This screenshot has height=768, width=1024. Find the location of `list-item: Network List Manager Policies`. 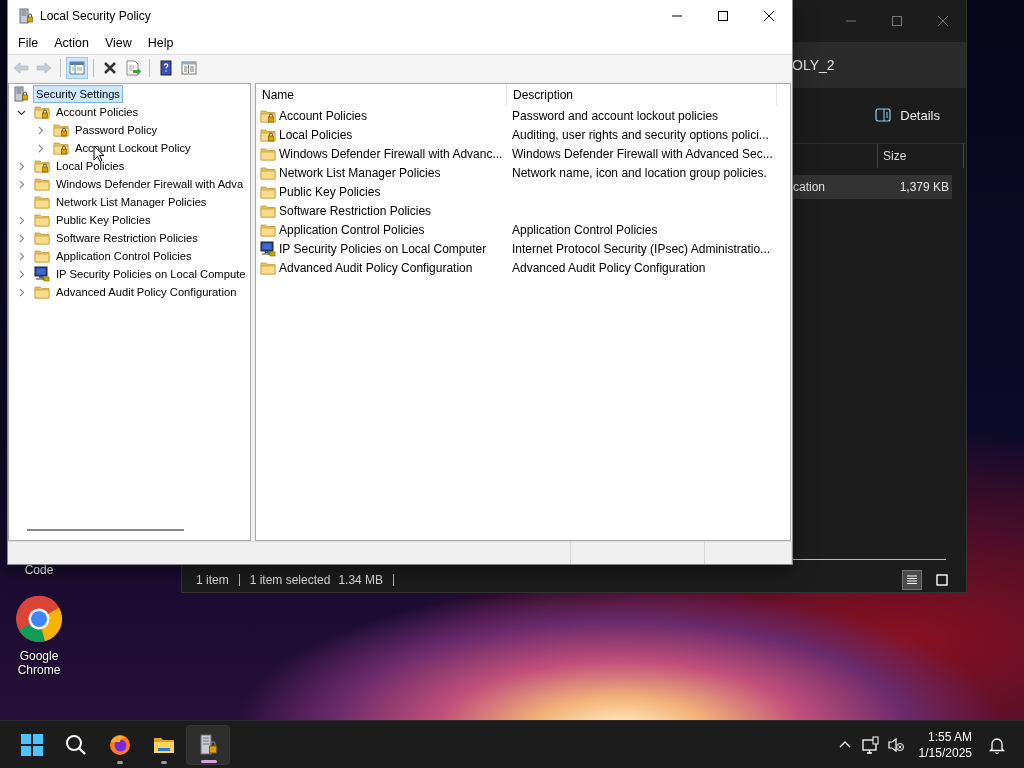

list-item: Network List Manager Policies is located at coordinates (381, 172).